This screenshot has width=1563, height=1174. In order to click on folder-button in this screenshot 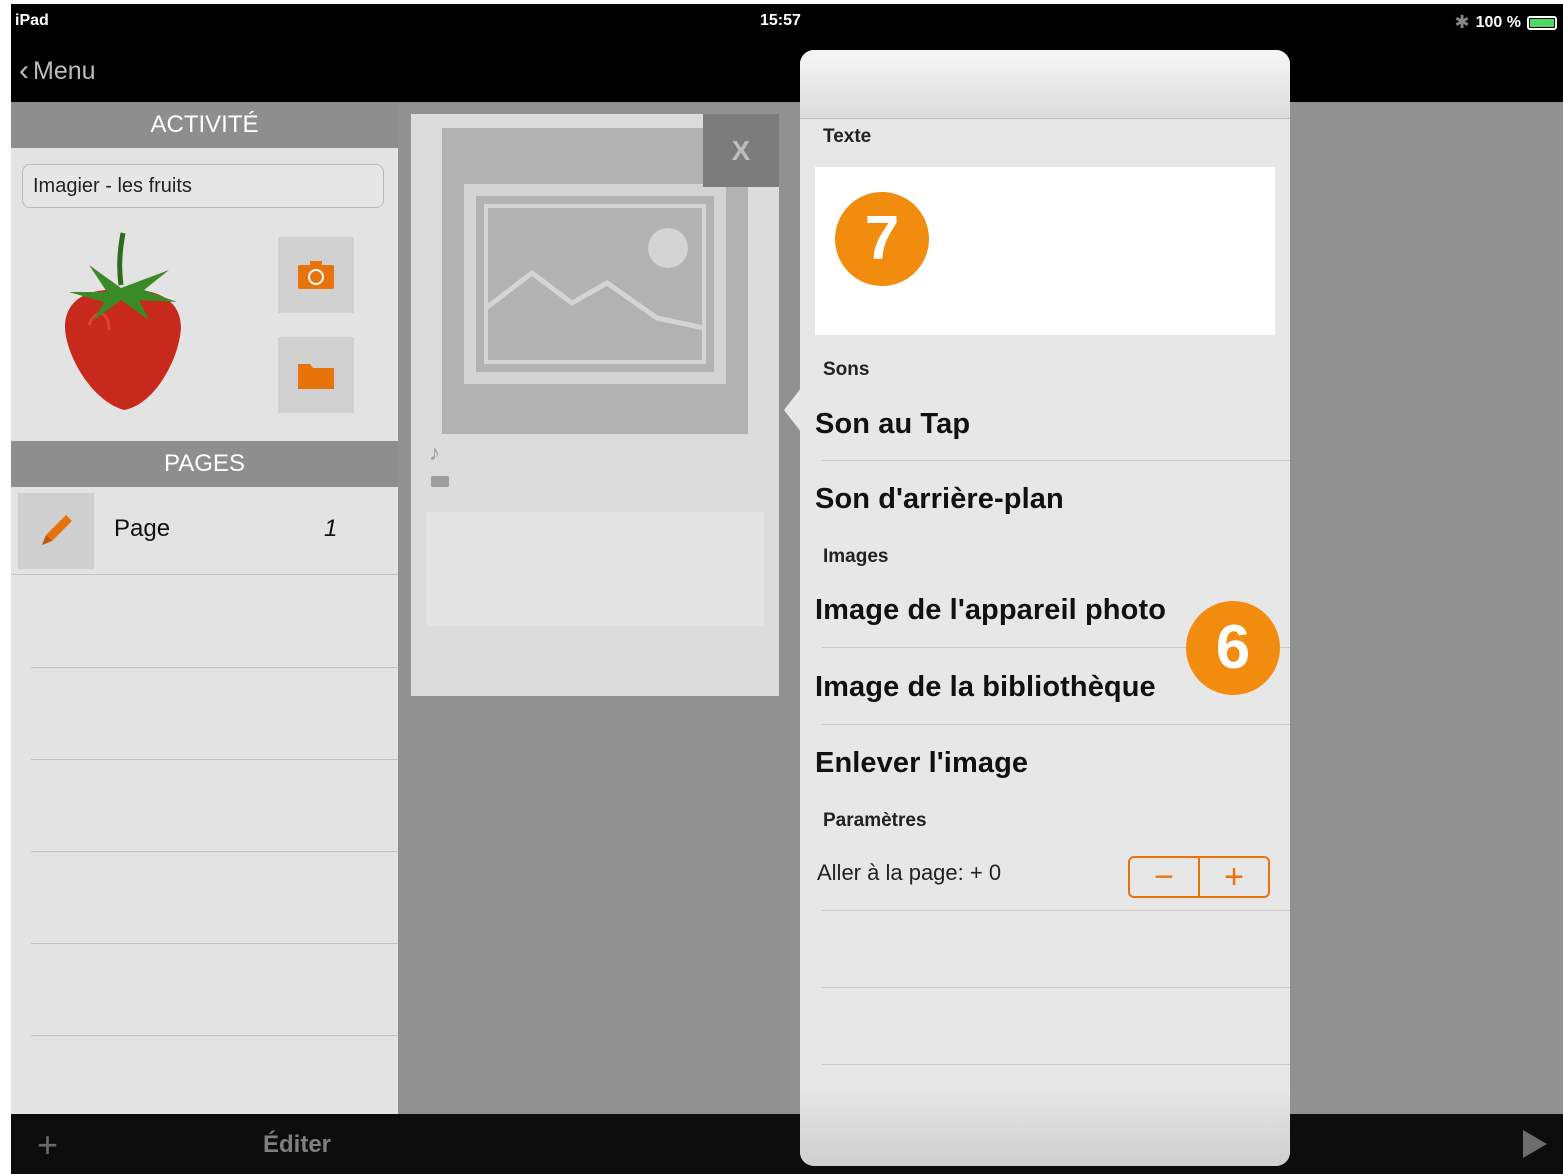, I will do `click(316, 375)`.